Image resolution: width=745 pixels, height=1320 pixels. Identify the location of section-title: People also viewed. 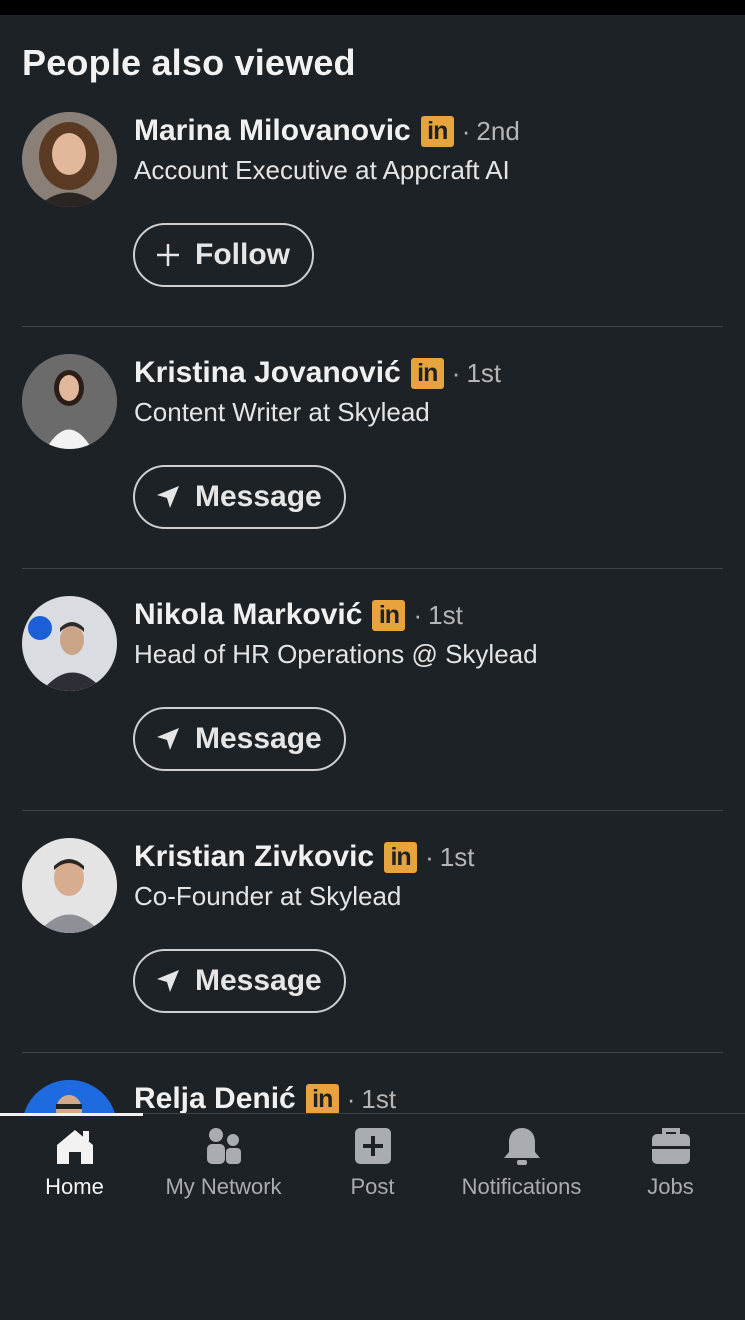
(189, 62).